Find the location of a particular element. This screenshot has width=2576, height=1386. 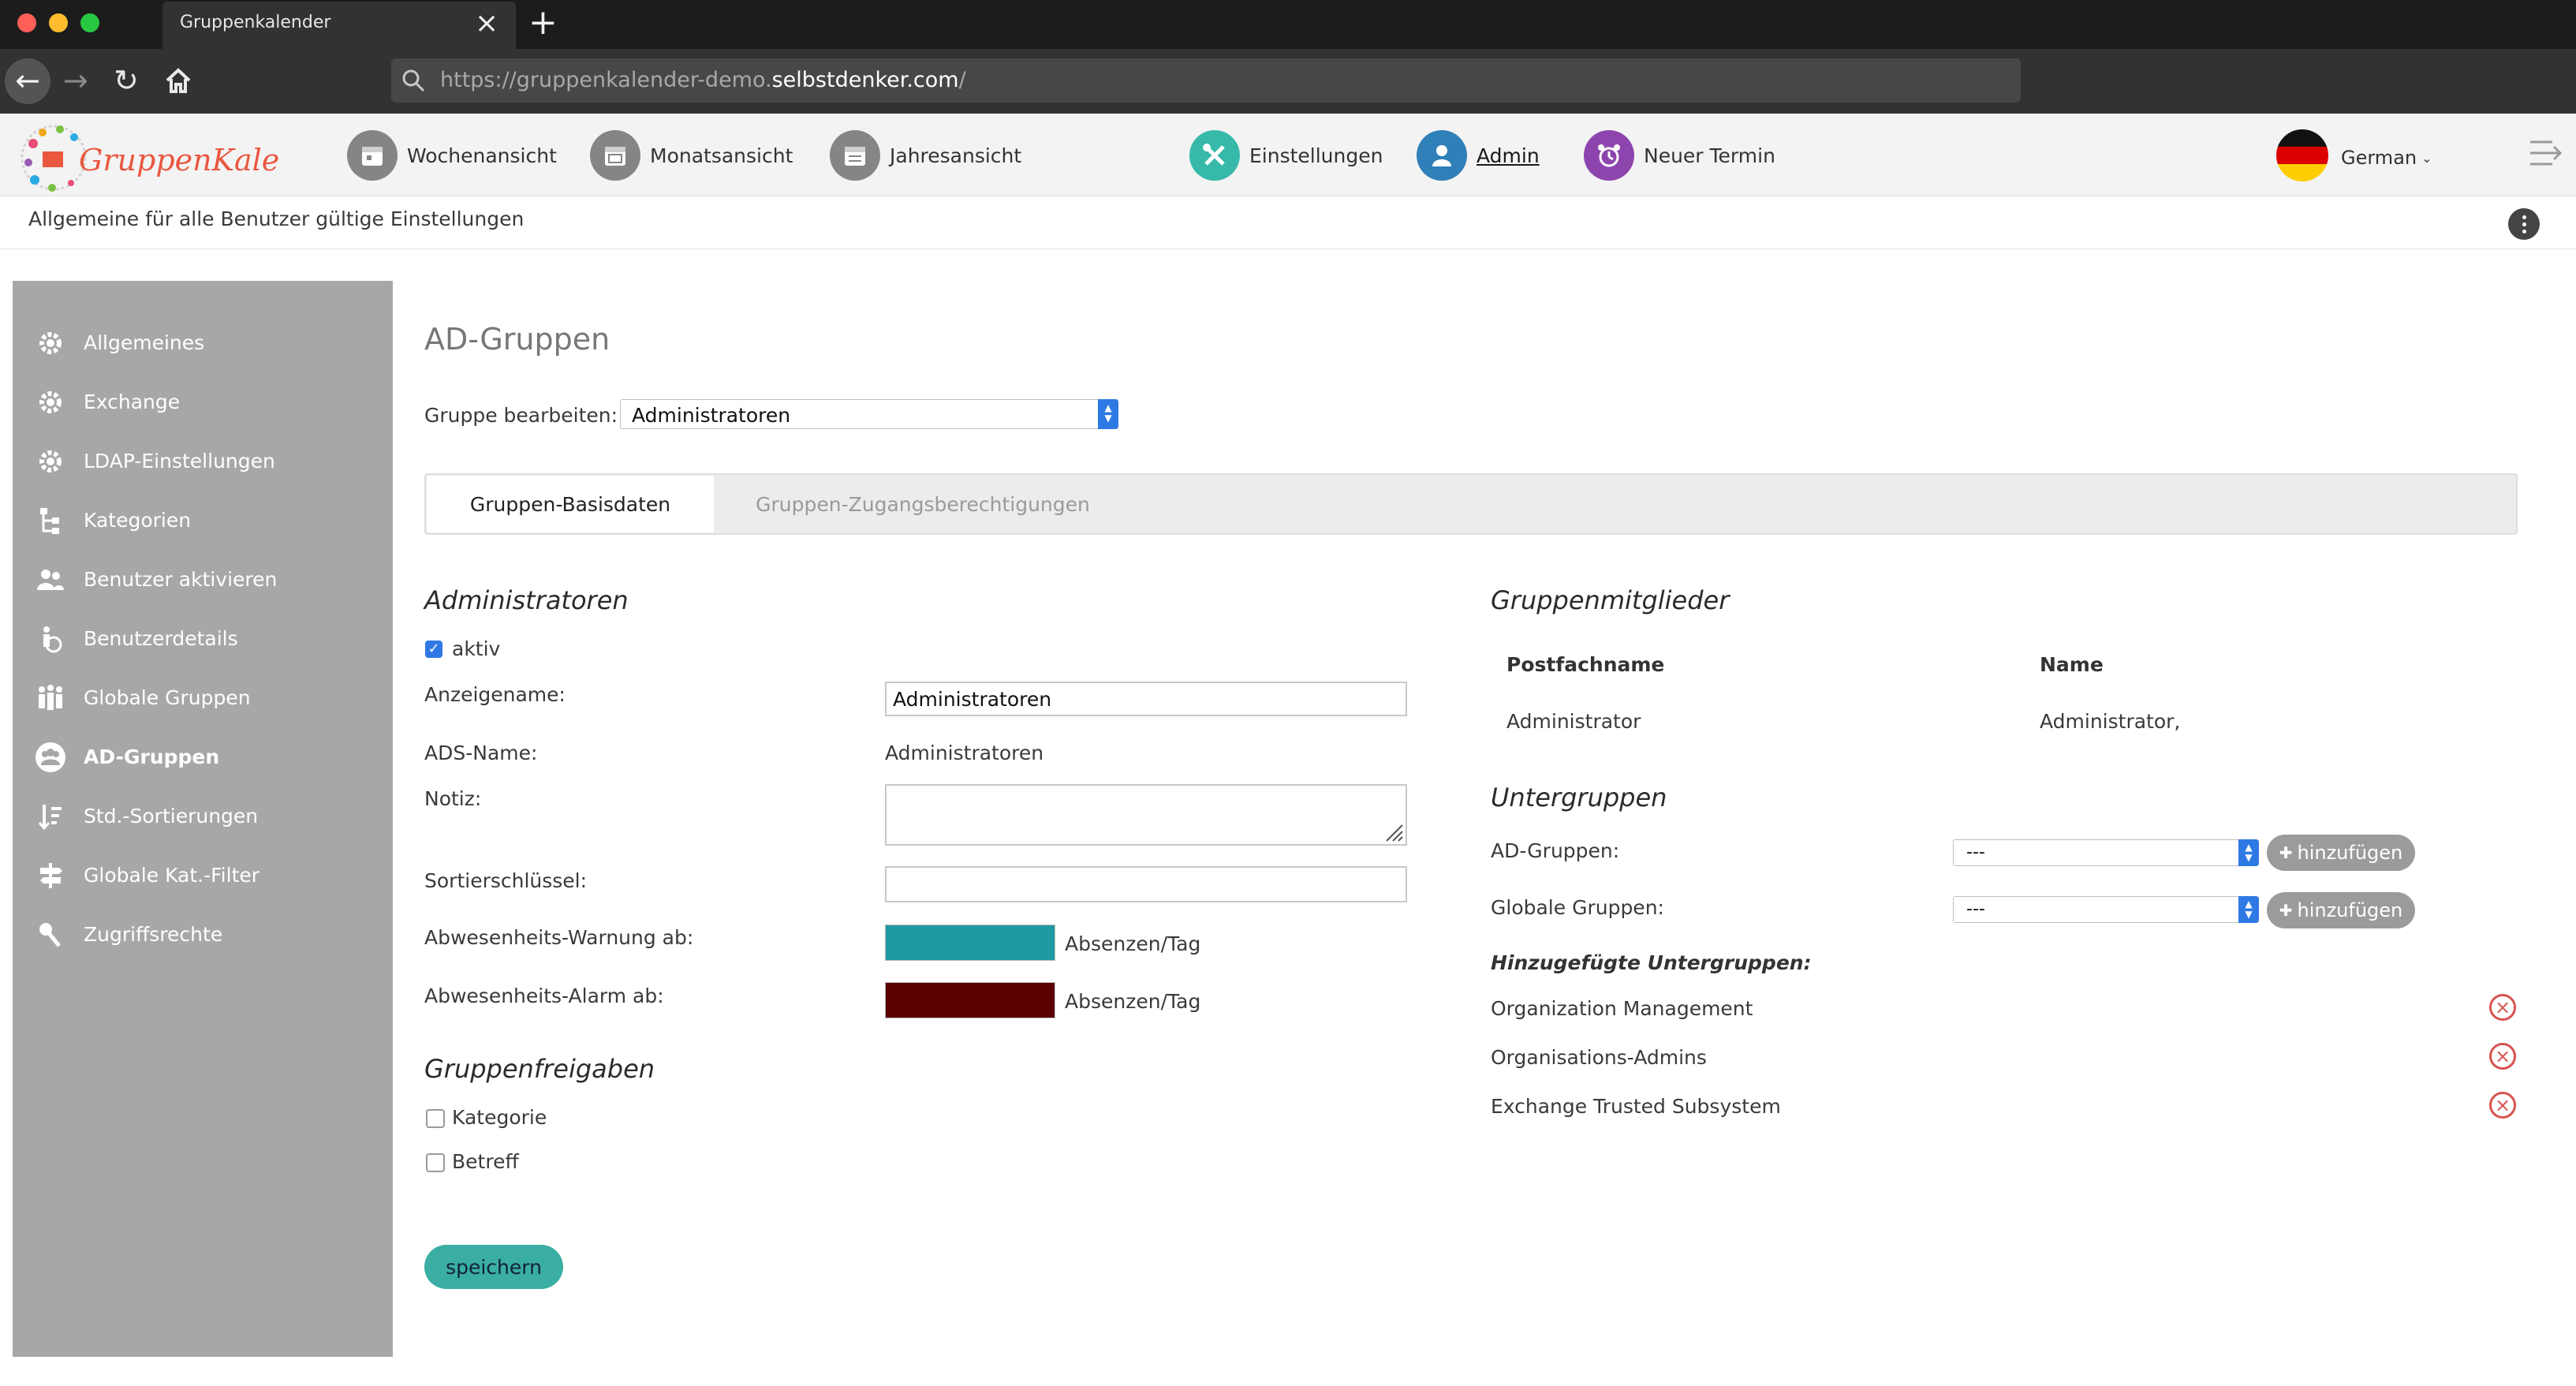

add-global-group-button: ✚ hinzufügen is located at coordinates (2341, 910).